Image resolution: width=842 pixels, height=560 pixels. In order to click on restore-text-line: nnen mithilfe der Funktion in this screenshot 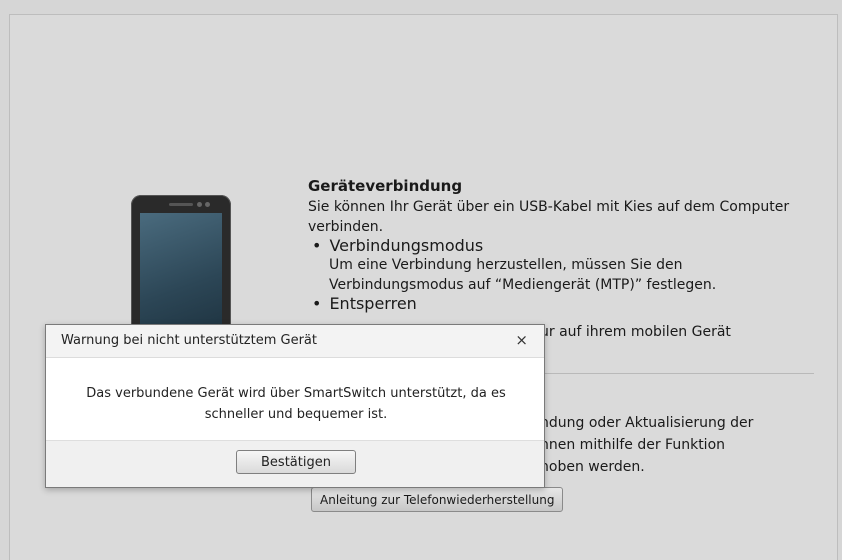, I will do `click(633, 445)`.